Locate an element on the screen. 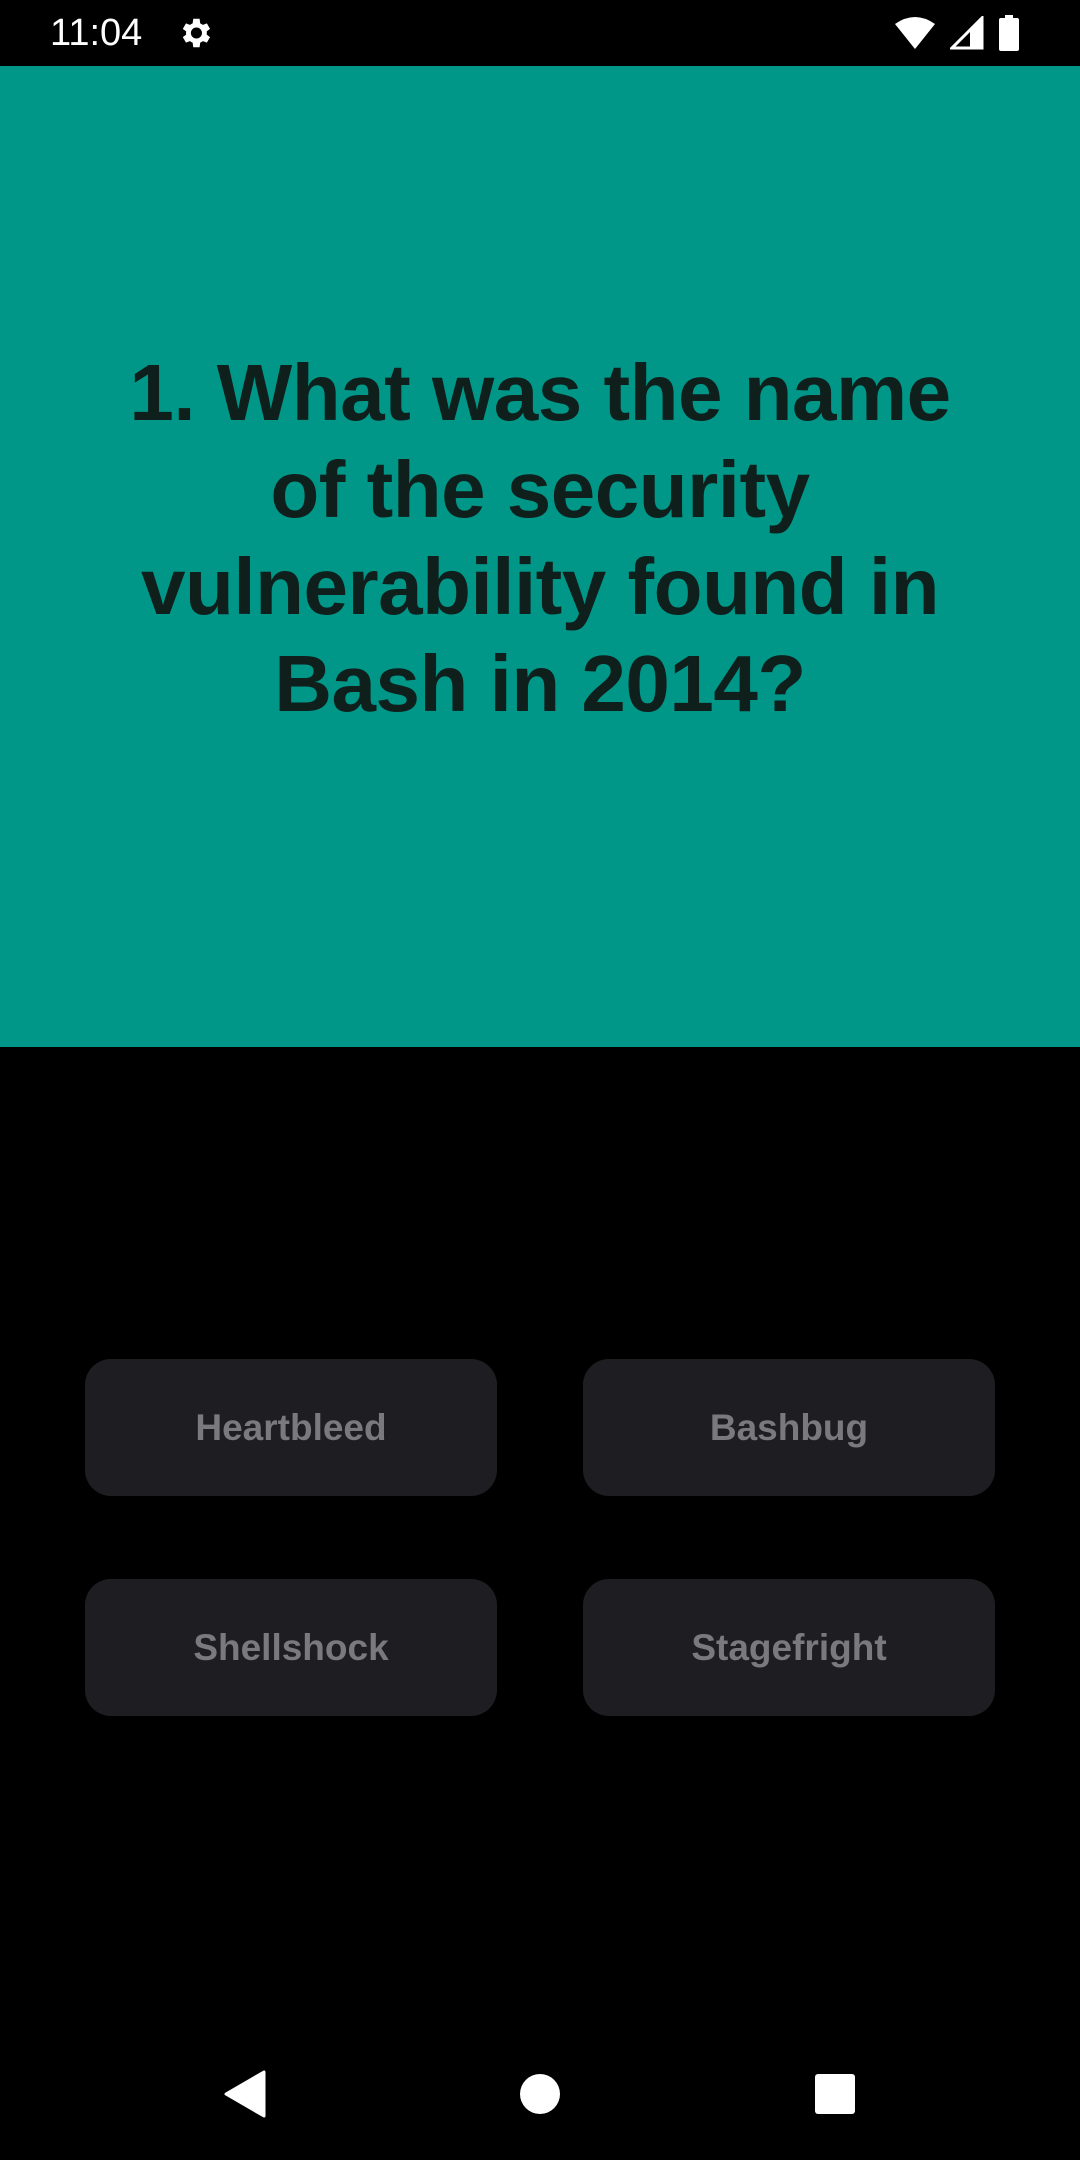  answer-button-bashbug: Bashbug is located at coordinates (789, 1427).